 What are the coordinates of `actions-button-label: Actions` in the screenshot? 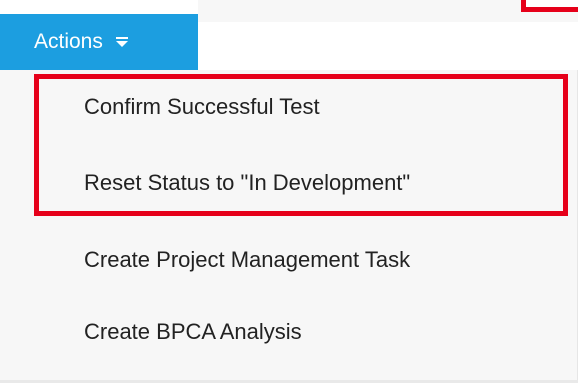 It's located at (68, 41).